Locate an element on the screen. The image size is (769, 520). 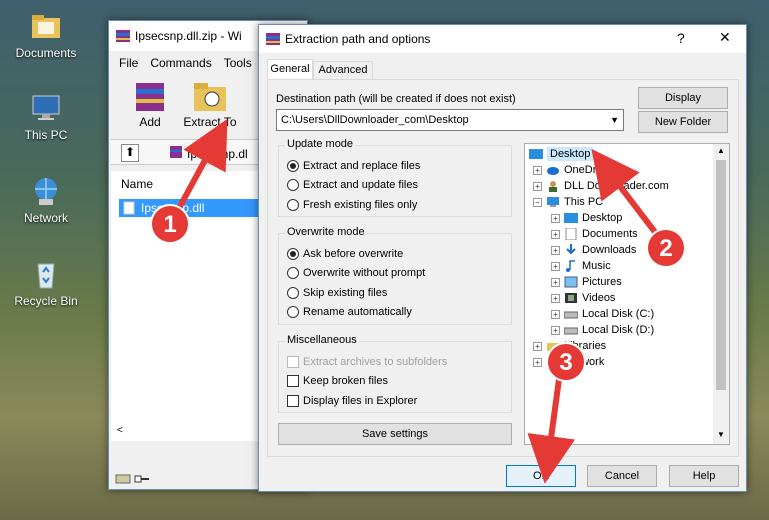
arrow-3-line is located at coordinates (551, 427).